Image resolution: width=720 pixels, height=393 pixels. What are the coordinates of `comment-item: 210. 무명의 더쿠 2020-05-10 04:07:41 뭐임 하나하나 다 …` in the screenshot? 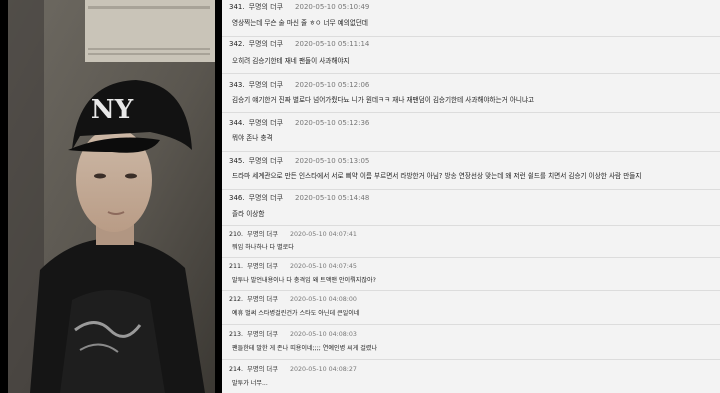 It's located at (471, 242).